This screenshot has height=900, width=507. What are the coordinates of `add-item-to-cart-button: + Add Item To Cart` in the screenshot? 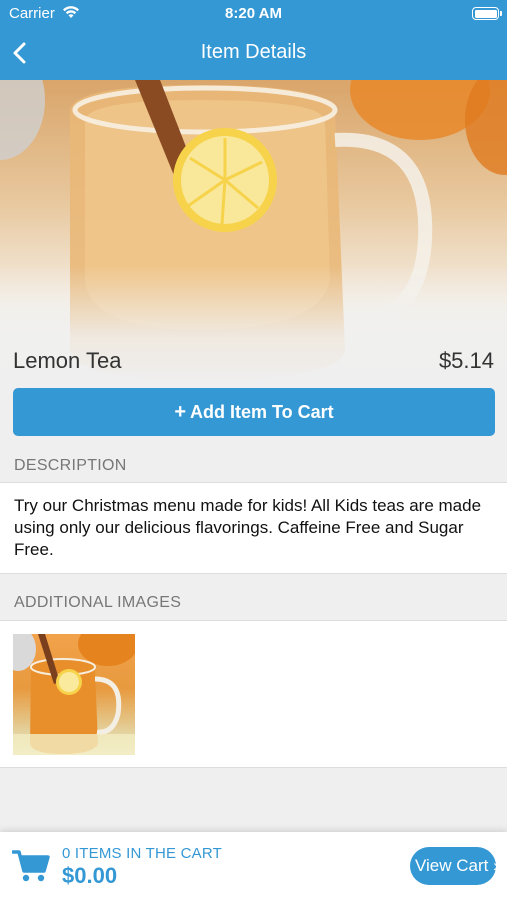 It's located at (254, 412).